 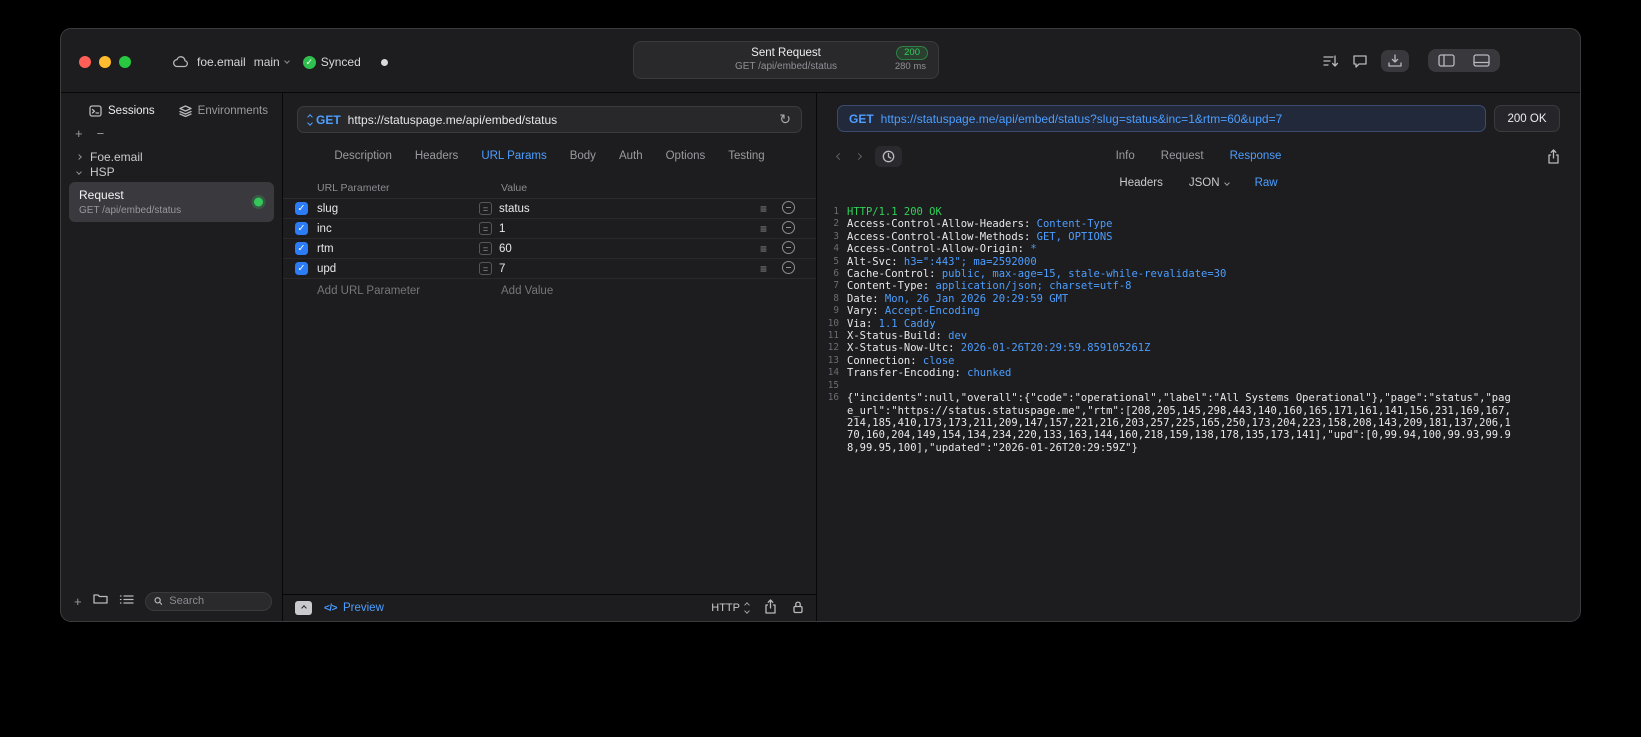 I want to click on sidebar-search, so click(x=208, y=601).